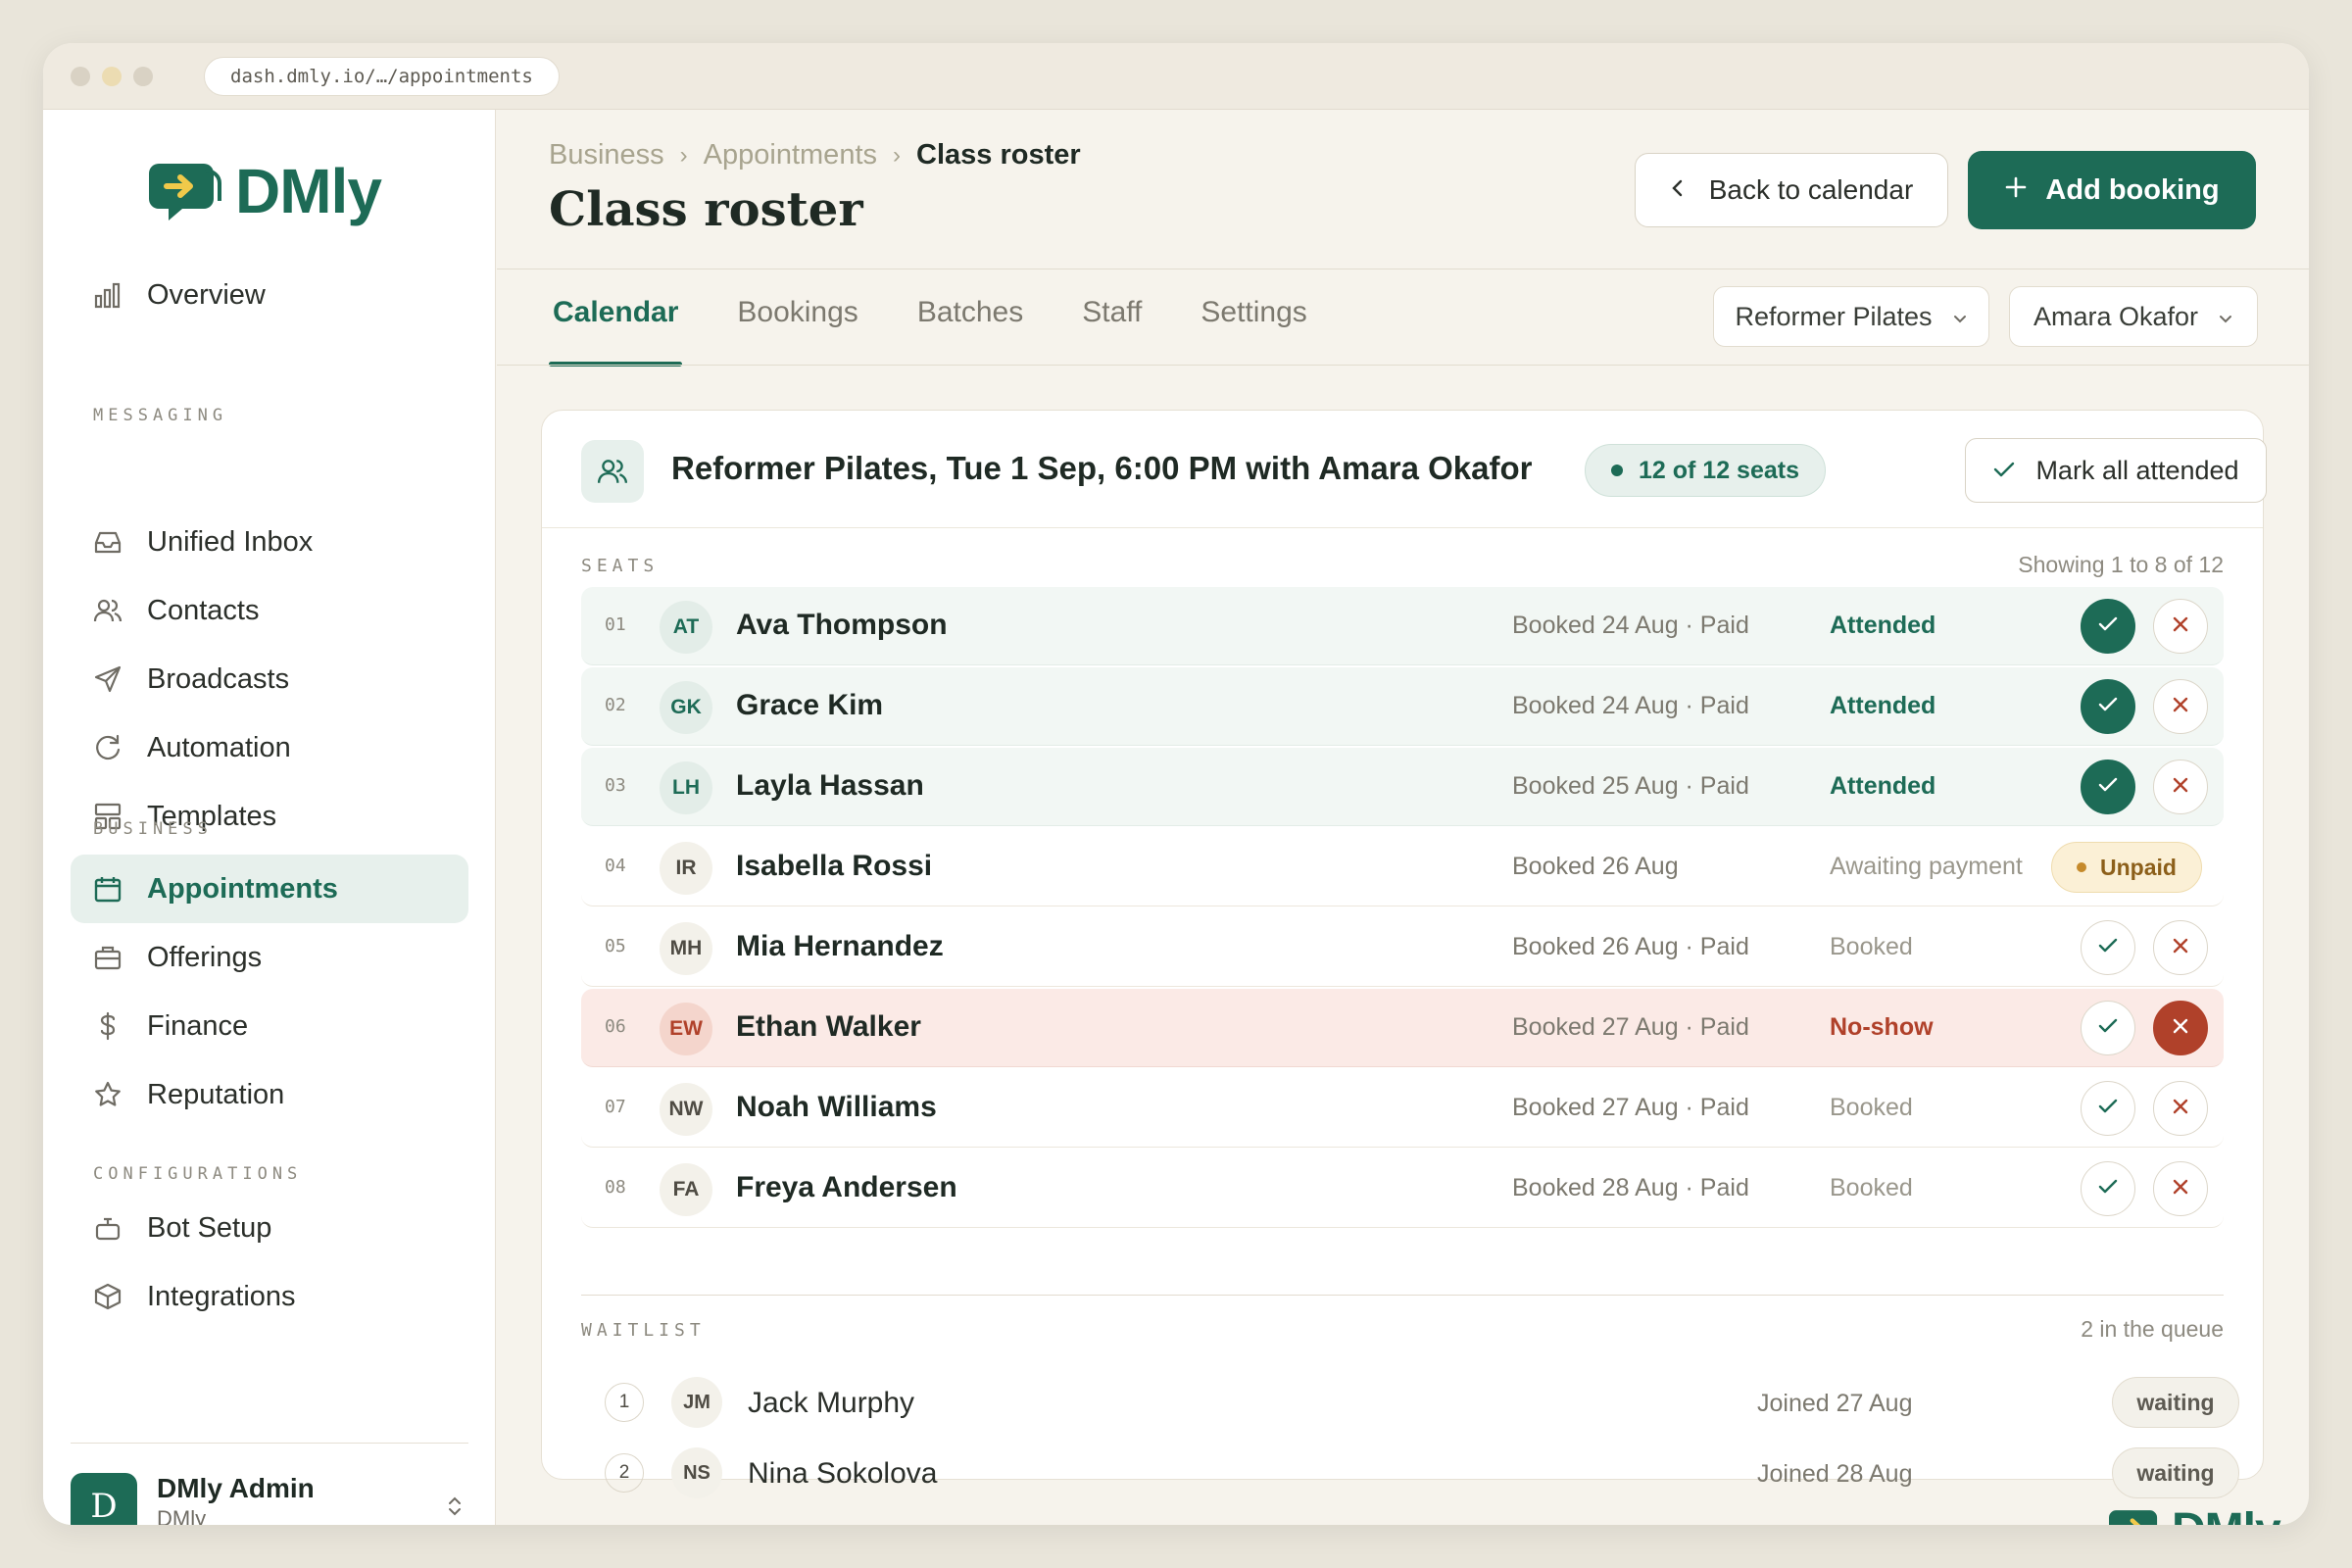 Image resolution: width=2352 pixels, height=1568 pixels. What do you see at coordinates (221, 1296) in the screenshot?
I see `sidebar-item-label: Integrations` at bounding box center [221, 1296].